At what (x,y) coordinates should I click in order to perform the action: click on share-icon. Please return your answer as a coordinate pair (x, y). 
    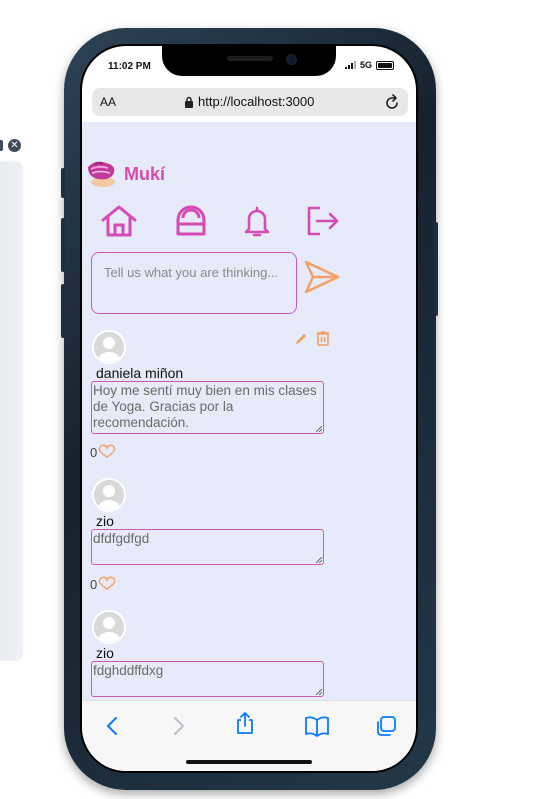
    Looking at the image, I should click on (245, 722).